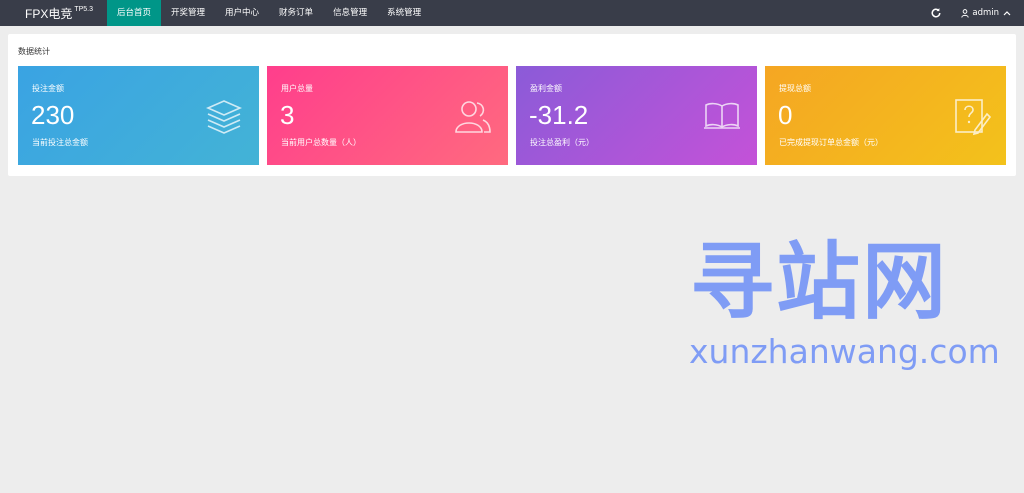  Describe the element at coordinates (53, 115) in the screenshot. I see `card-value: 230` at that location.